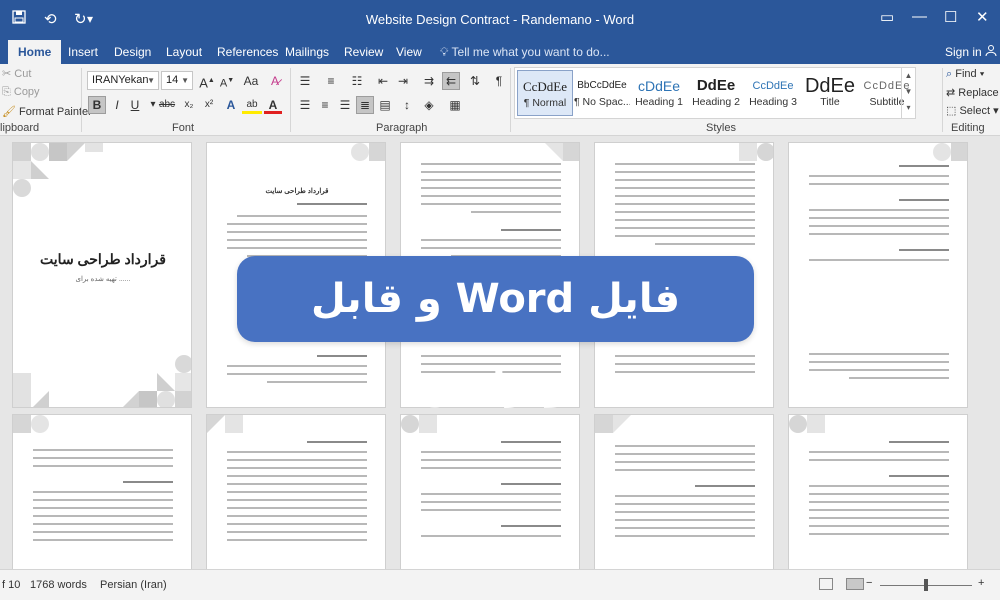 Image resolution: width=1000 pixels, height=600 pixels. What do you see at coordinates (982, 17) in the screenshot?
I see `close-icon: ✕` at bounding box center [982, 17].